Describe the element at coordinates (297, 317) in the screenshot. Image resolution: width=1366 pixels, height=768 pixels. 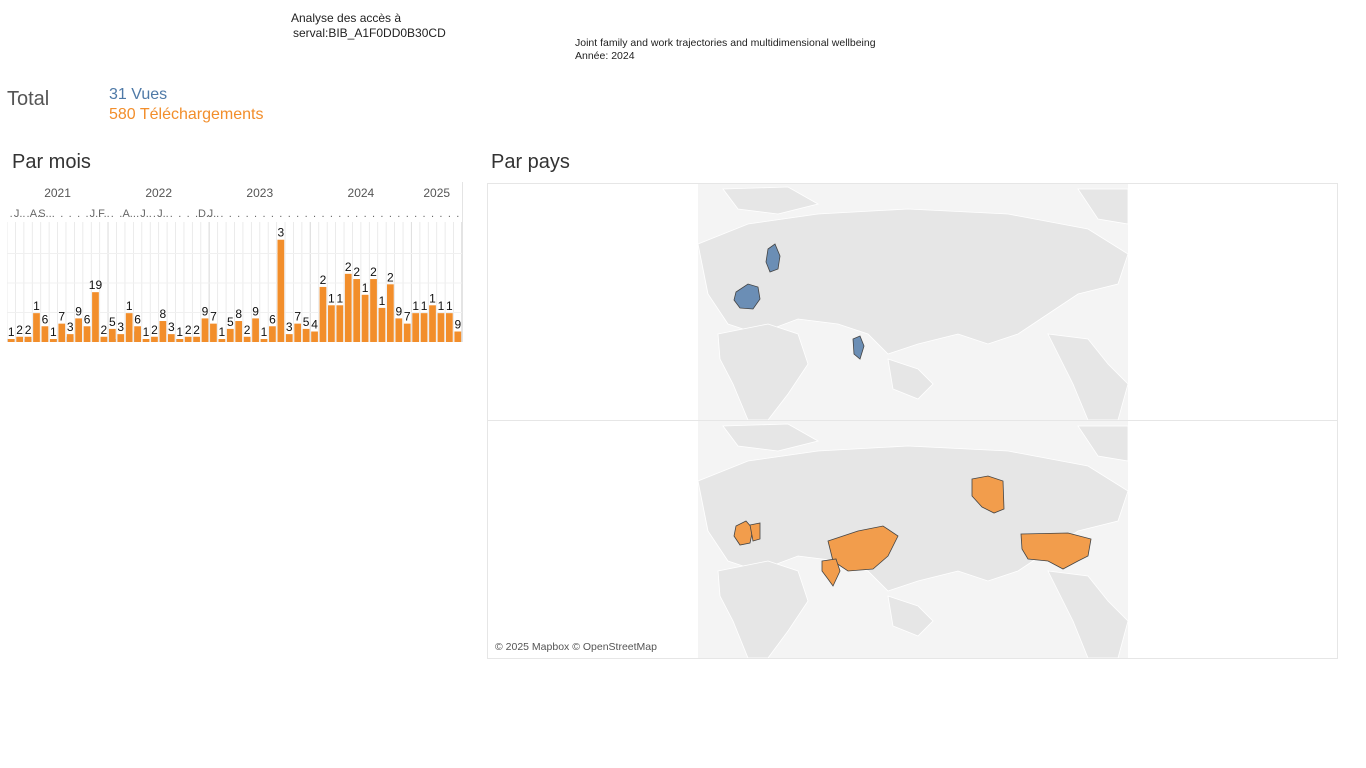
I see `data-label: 7` at that location.